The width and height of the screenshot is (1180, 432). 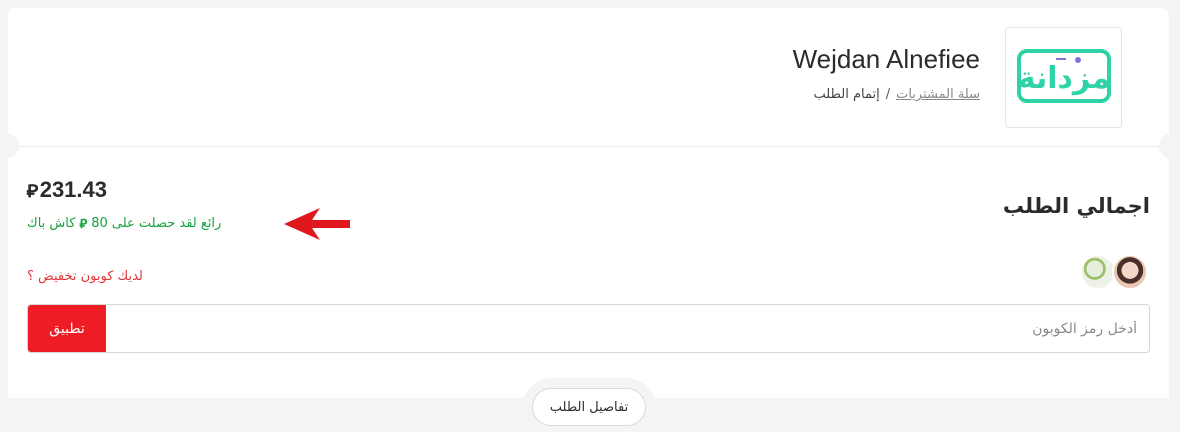 What do you see at coordinates (317, 224) in the screenshot?
I see `arrow-left-icon` at bounding box center [317, 224].